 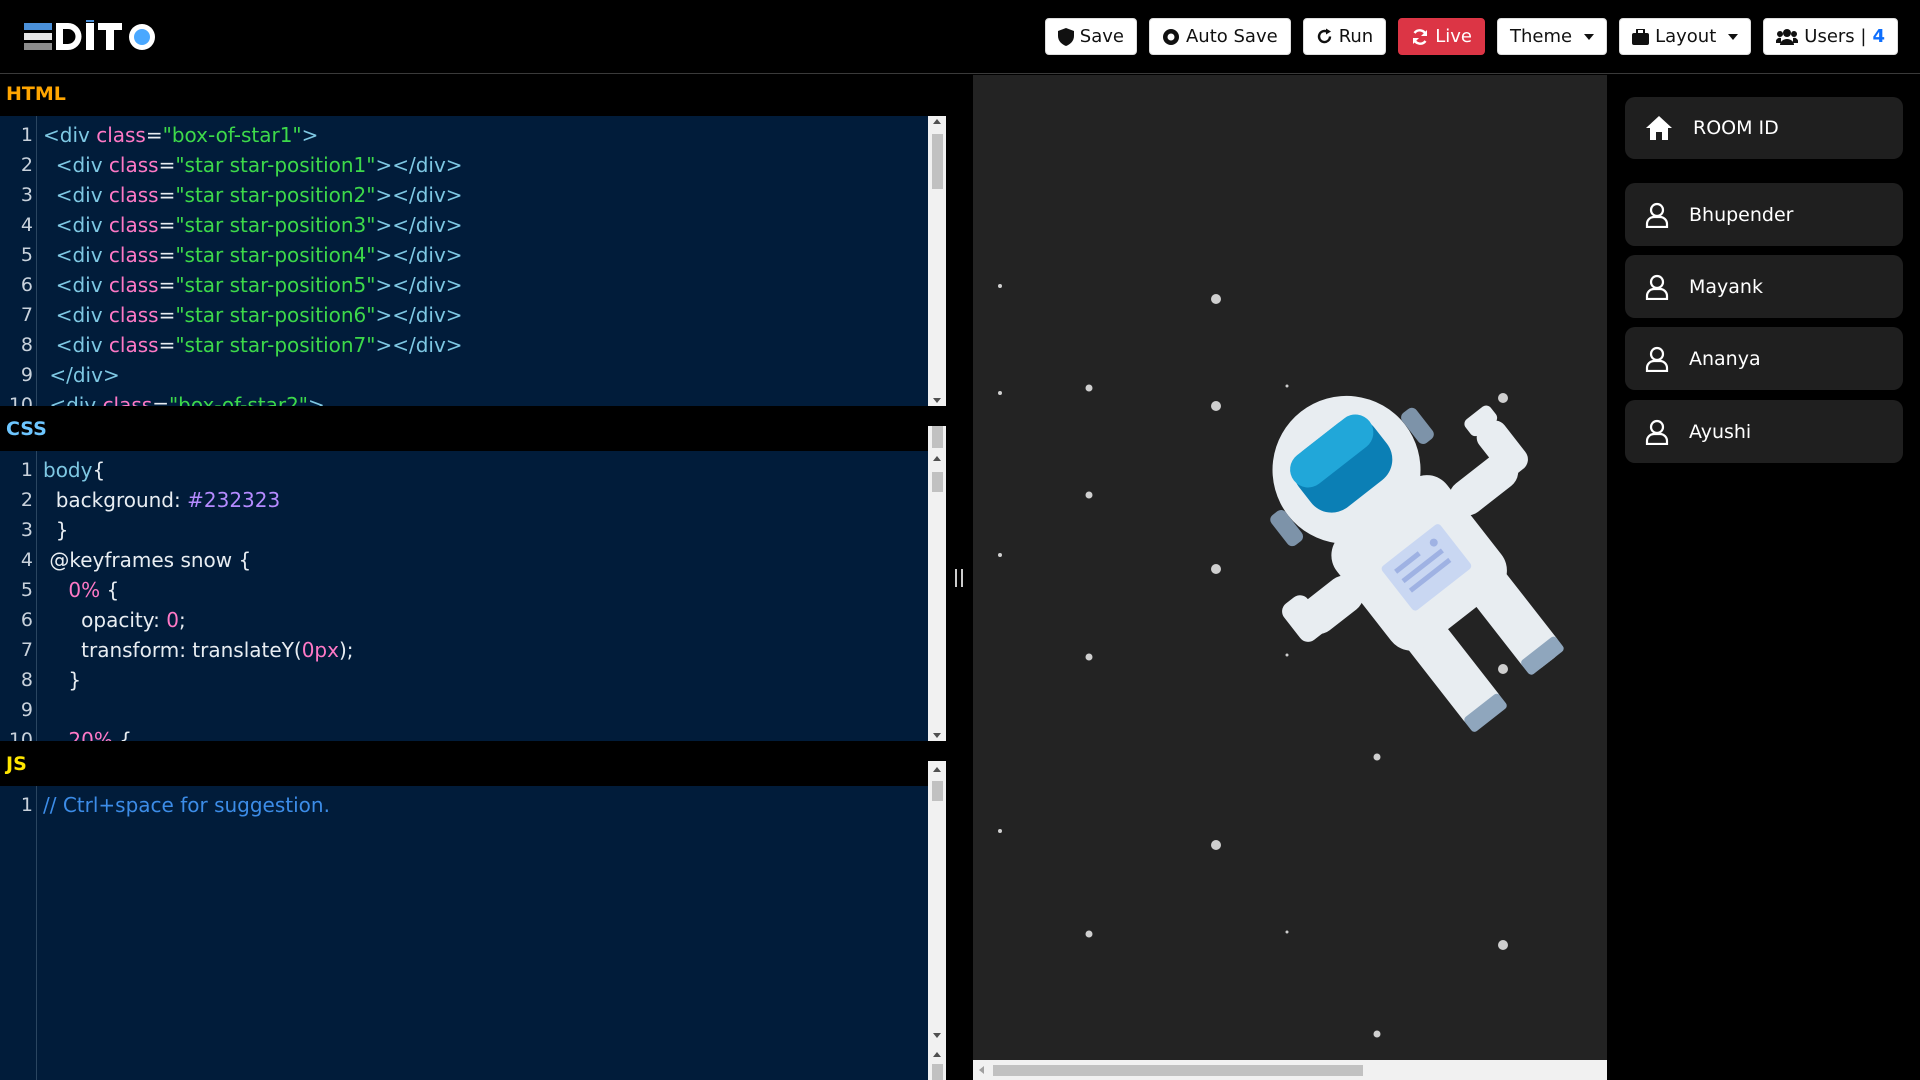 I want to click on theme-dropdown: Theme, so click(x=1552, y=36).